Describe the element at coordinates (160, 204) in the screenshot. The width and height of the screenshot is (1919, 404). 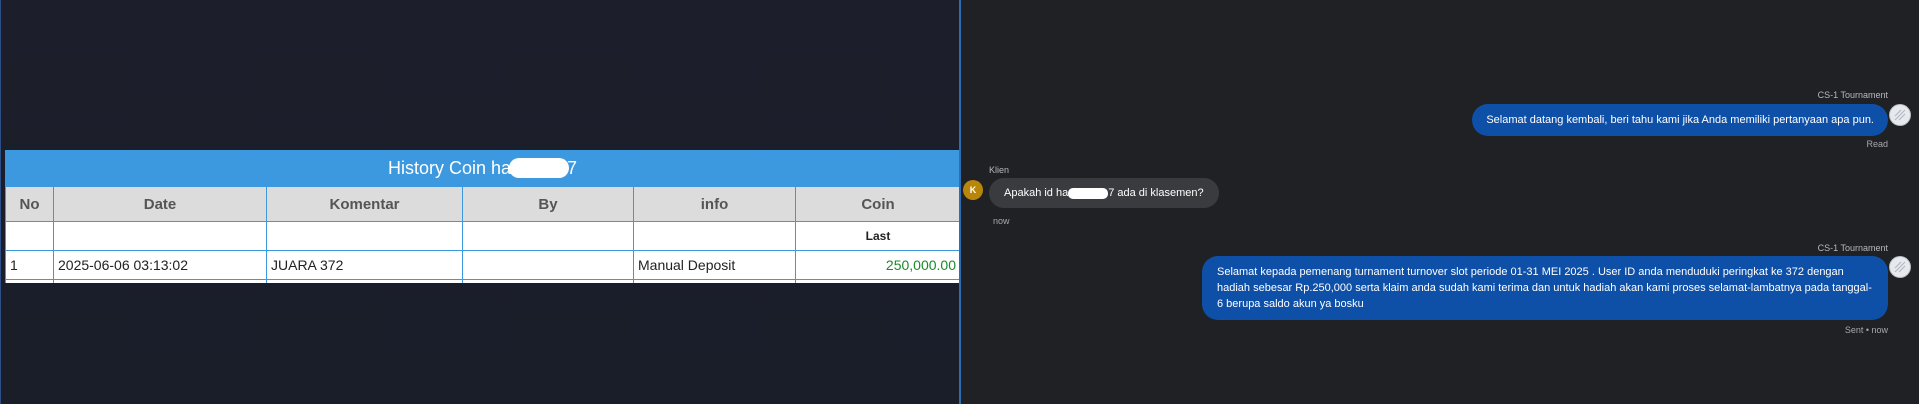
I see `column-header-date: Date` at that location.